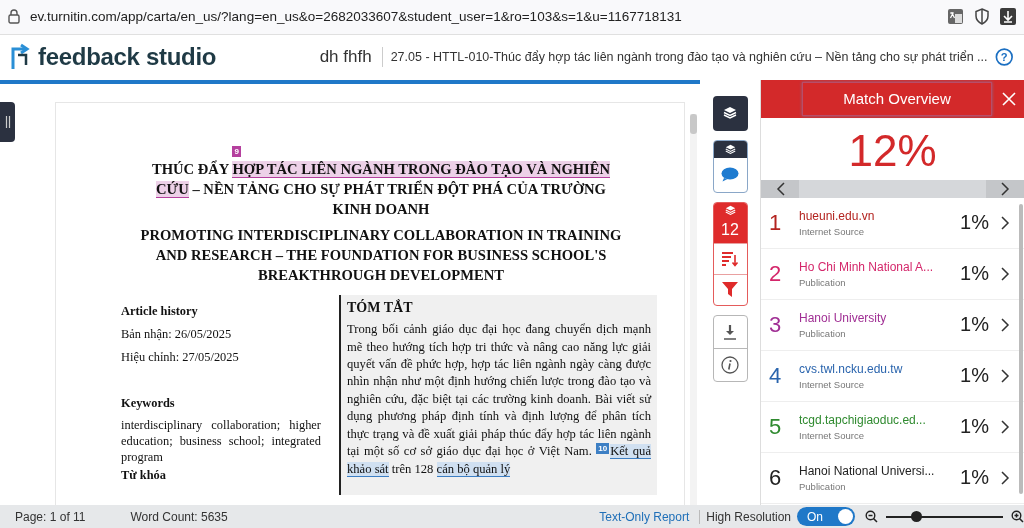  I want to click on info-icon, so click(730, 364).